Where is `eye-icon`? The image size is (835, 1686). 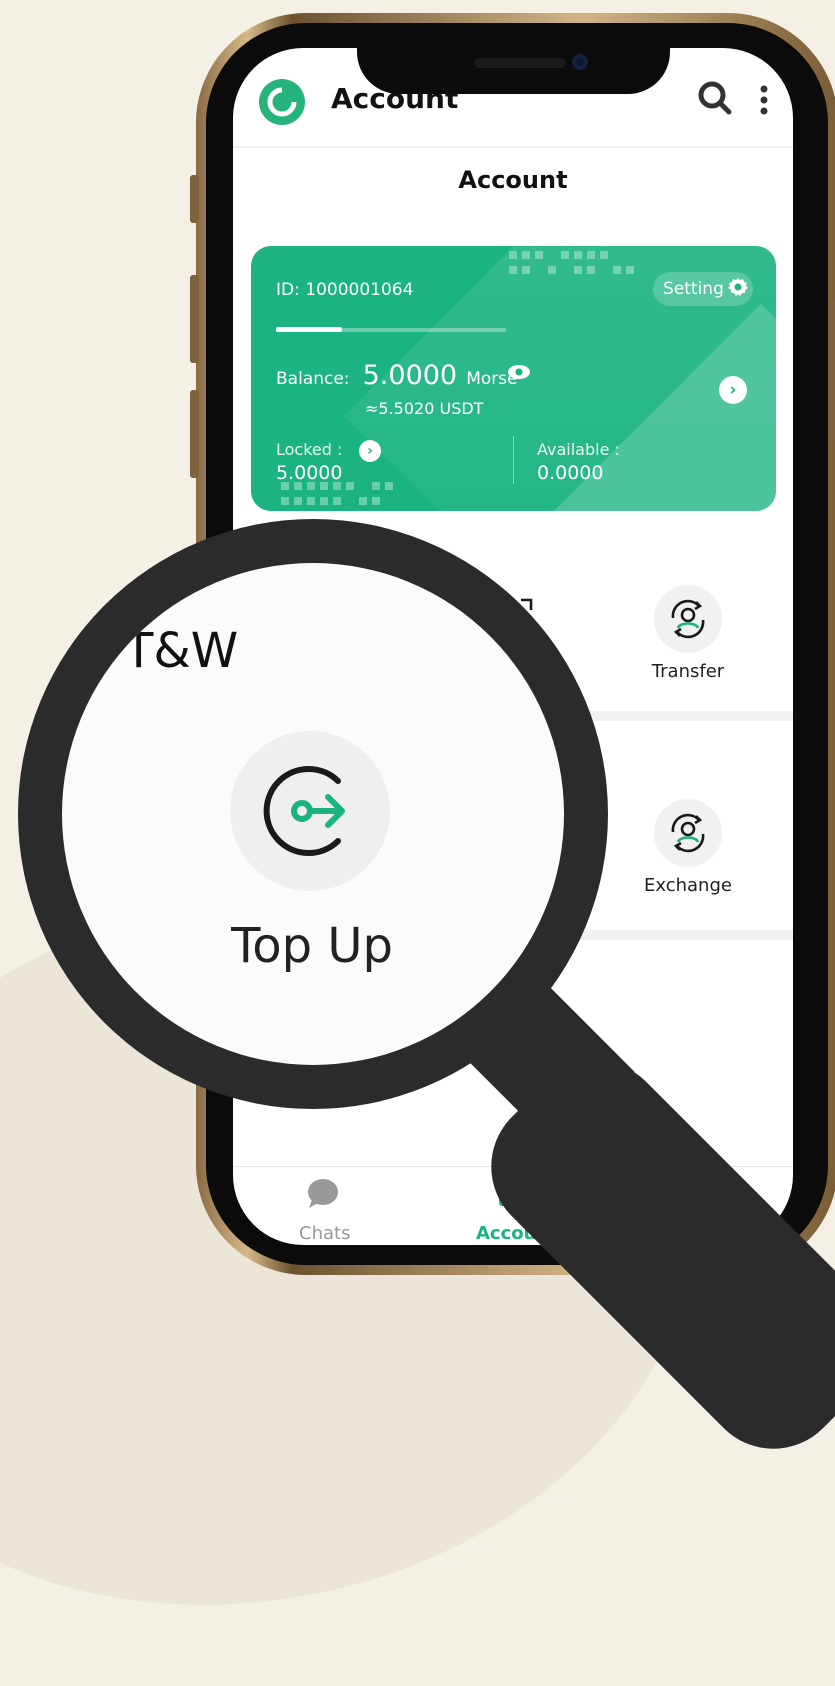 eye-icon is located at coordinates (519, 374).